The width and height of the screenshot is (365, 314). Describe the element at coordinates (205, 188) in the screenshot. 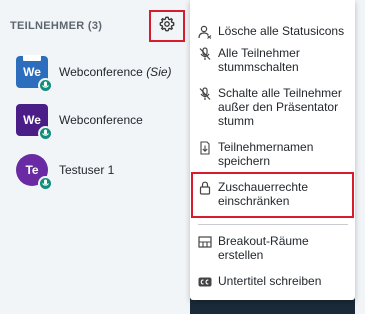

I see `lock-icon` at that location.